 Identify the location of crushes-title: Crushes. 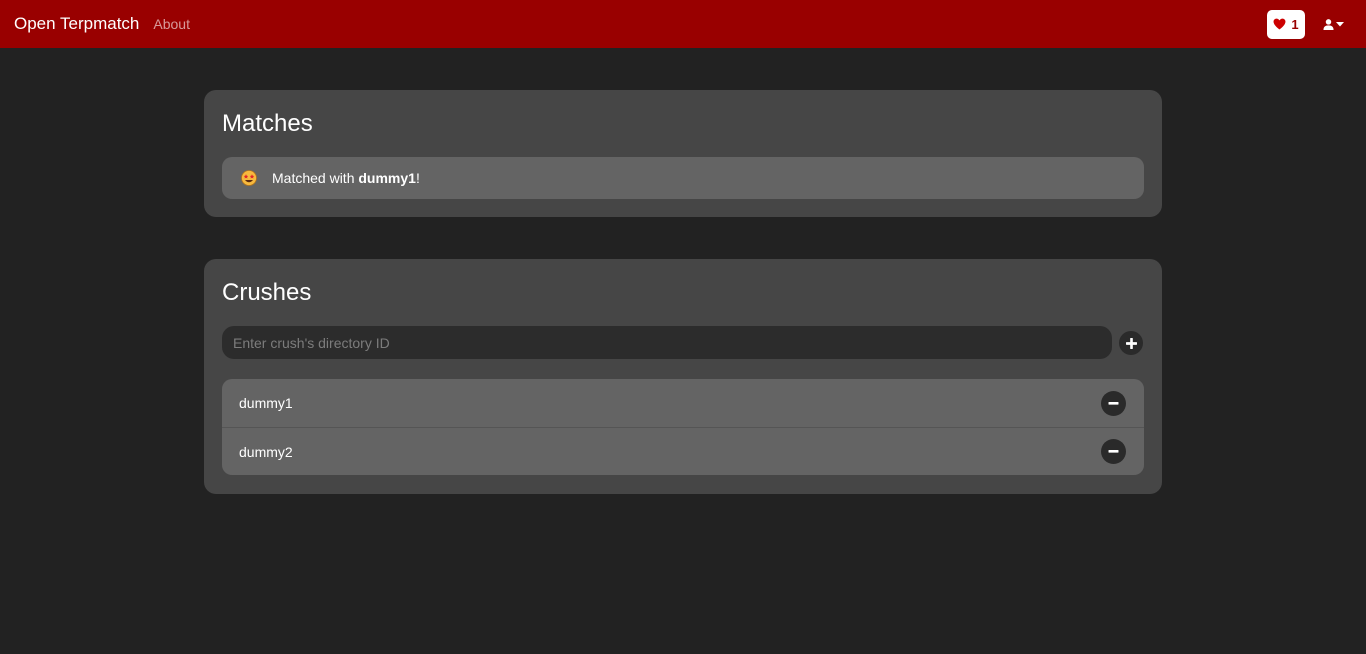
(267, 292).